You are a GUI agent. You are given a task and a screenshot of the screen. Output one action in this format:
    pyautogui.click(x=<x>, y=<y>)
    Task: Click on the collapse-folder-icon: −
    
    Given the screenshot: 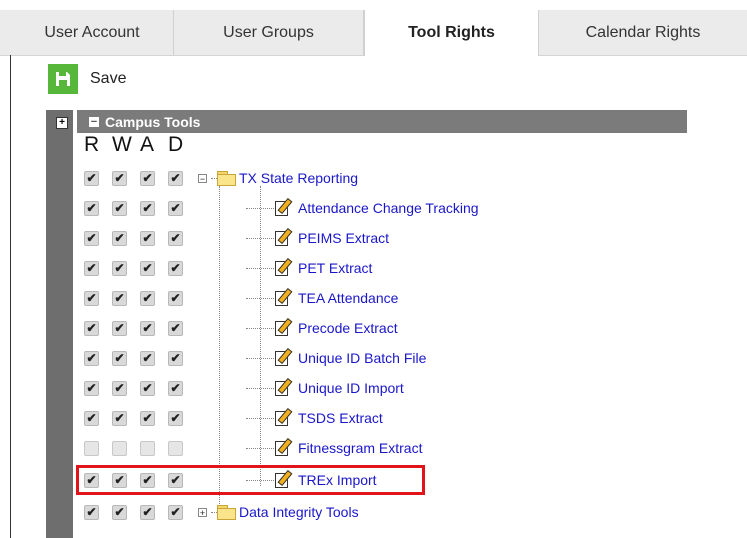 What is the action you would take?
    pyautogui.click(x=202, y=178)
    